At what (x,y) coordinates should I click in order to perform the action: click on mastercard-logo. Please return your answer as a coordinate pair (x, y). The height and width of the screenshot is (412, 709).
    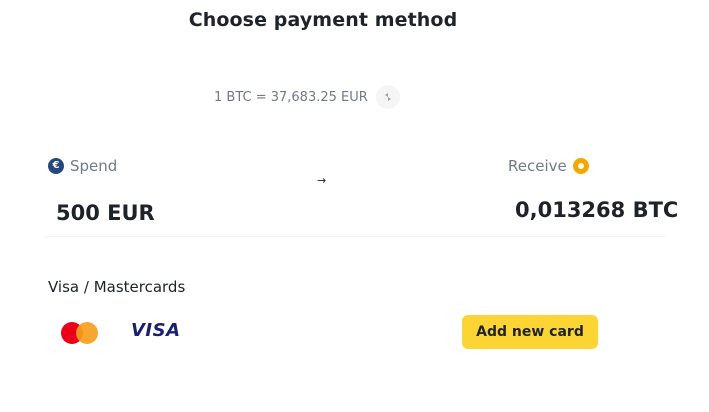
    Looking at the image, I should click on (80, 333).